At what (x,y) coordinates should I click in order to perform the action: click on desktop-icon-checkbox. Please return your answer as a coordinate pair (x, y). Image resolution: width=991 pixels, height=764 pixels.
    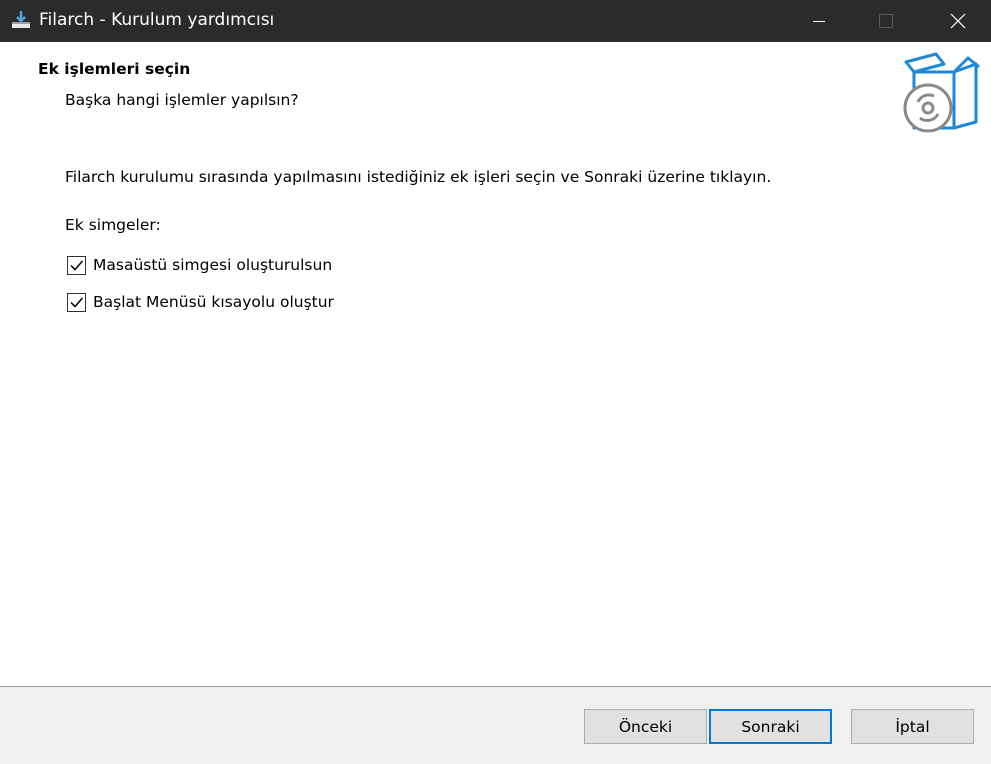
    Looking at the image, I should click on (76, 265).